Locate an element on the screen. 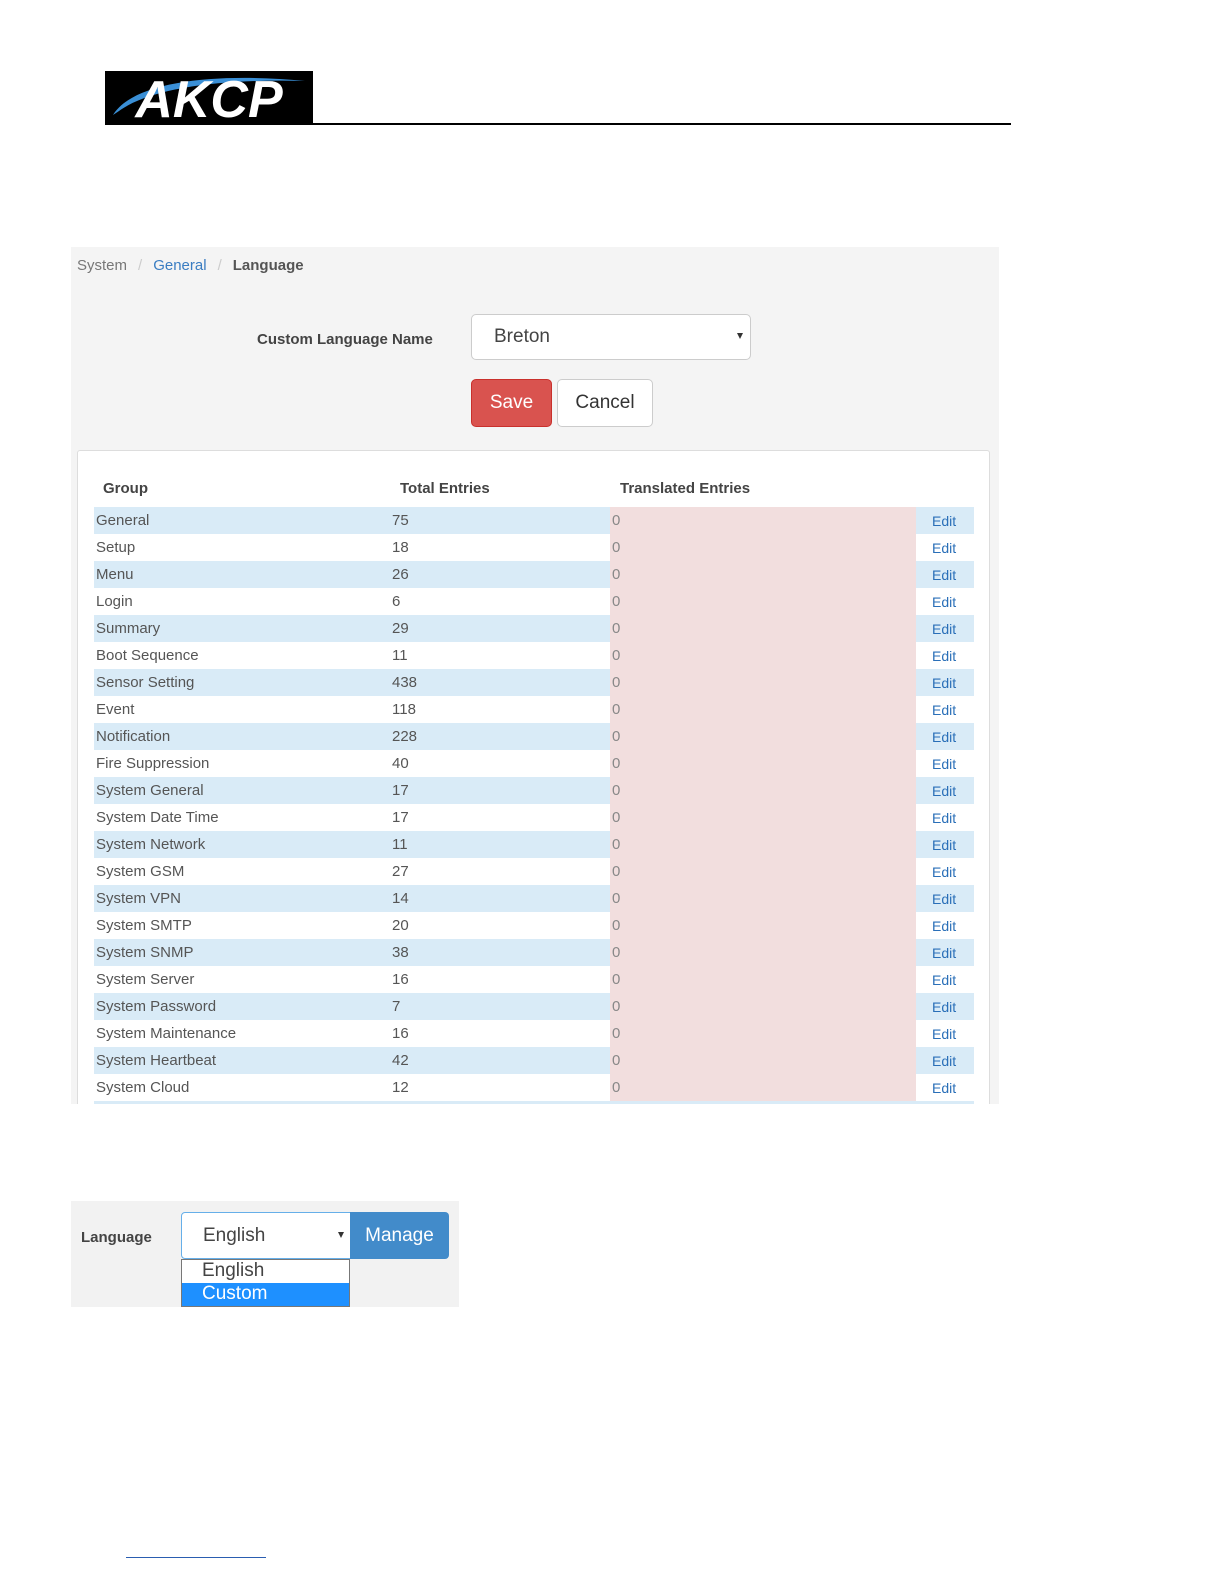 The image size is (1224, 1584). cell-total-entries: 38 is located at coordinates (400, 952).